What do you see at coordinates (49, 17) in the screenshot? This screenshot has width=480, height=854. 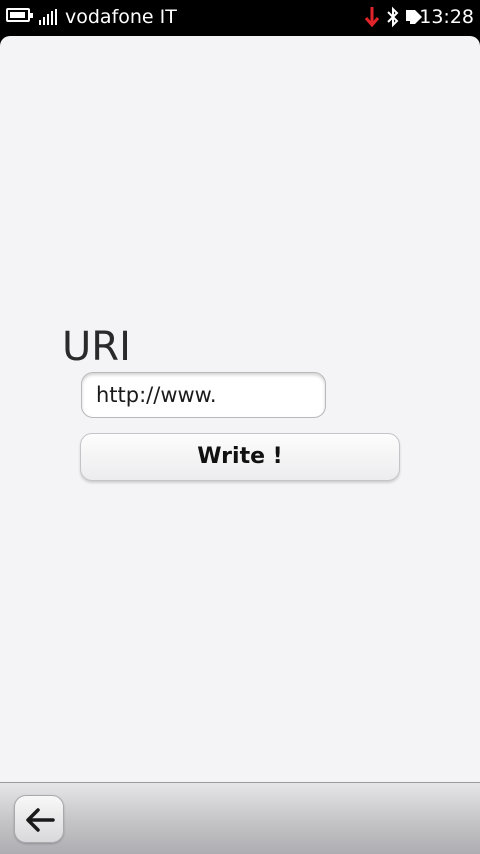 I see `signal-icon` at bounding box center [49, 17].